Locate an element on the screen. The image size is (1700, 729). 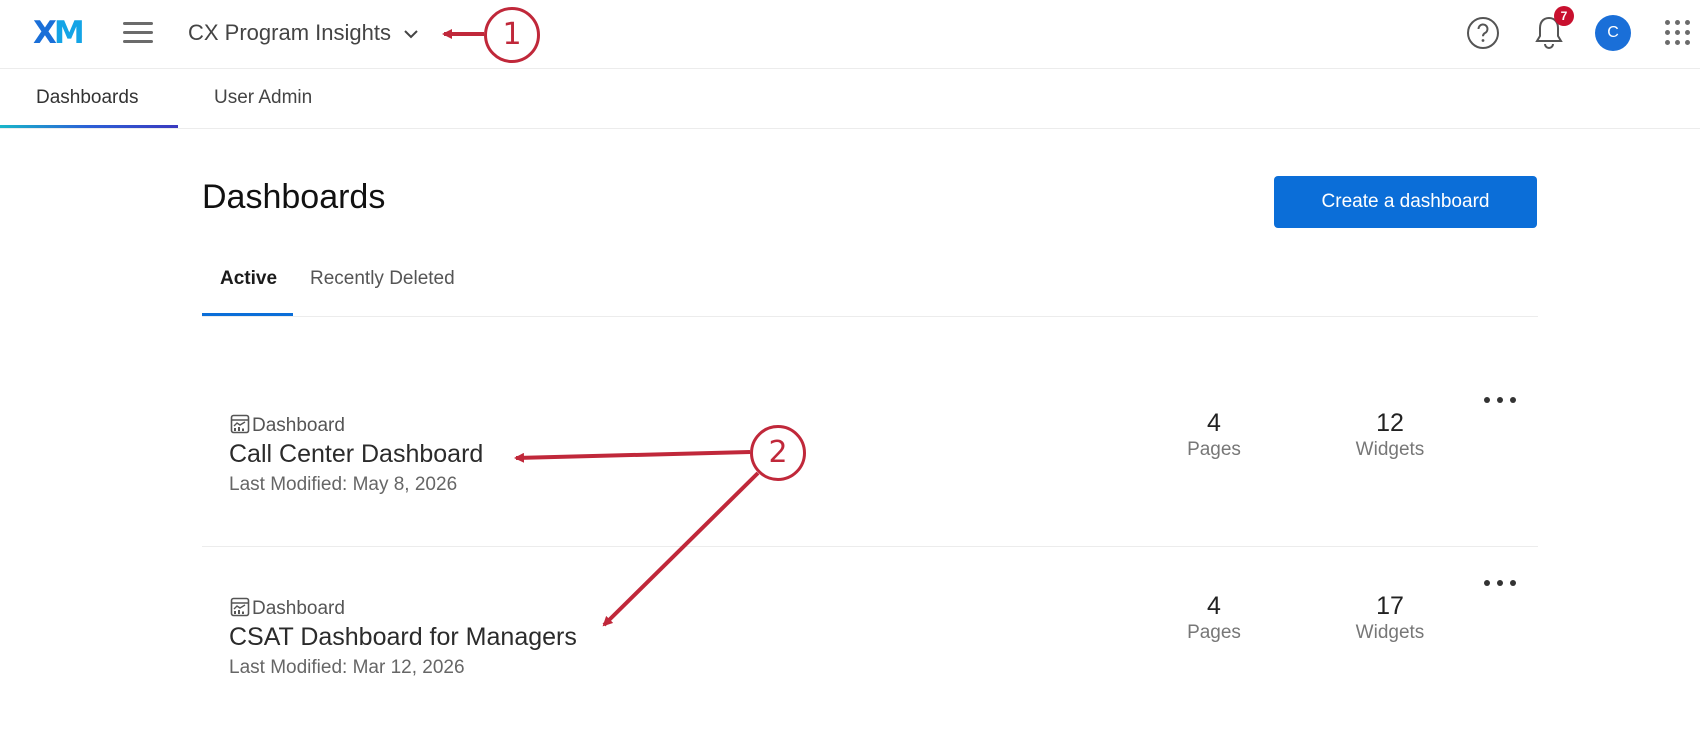
active-tab-indicator is located at coordinates (247, 314).